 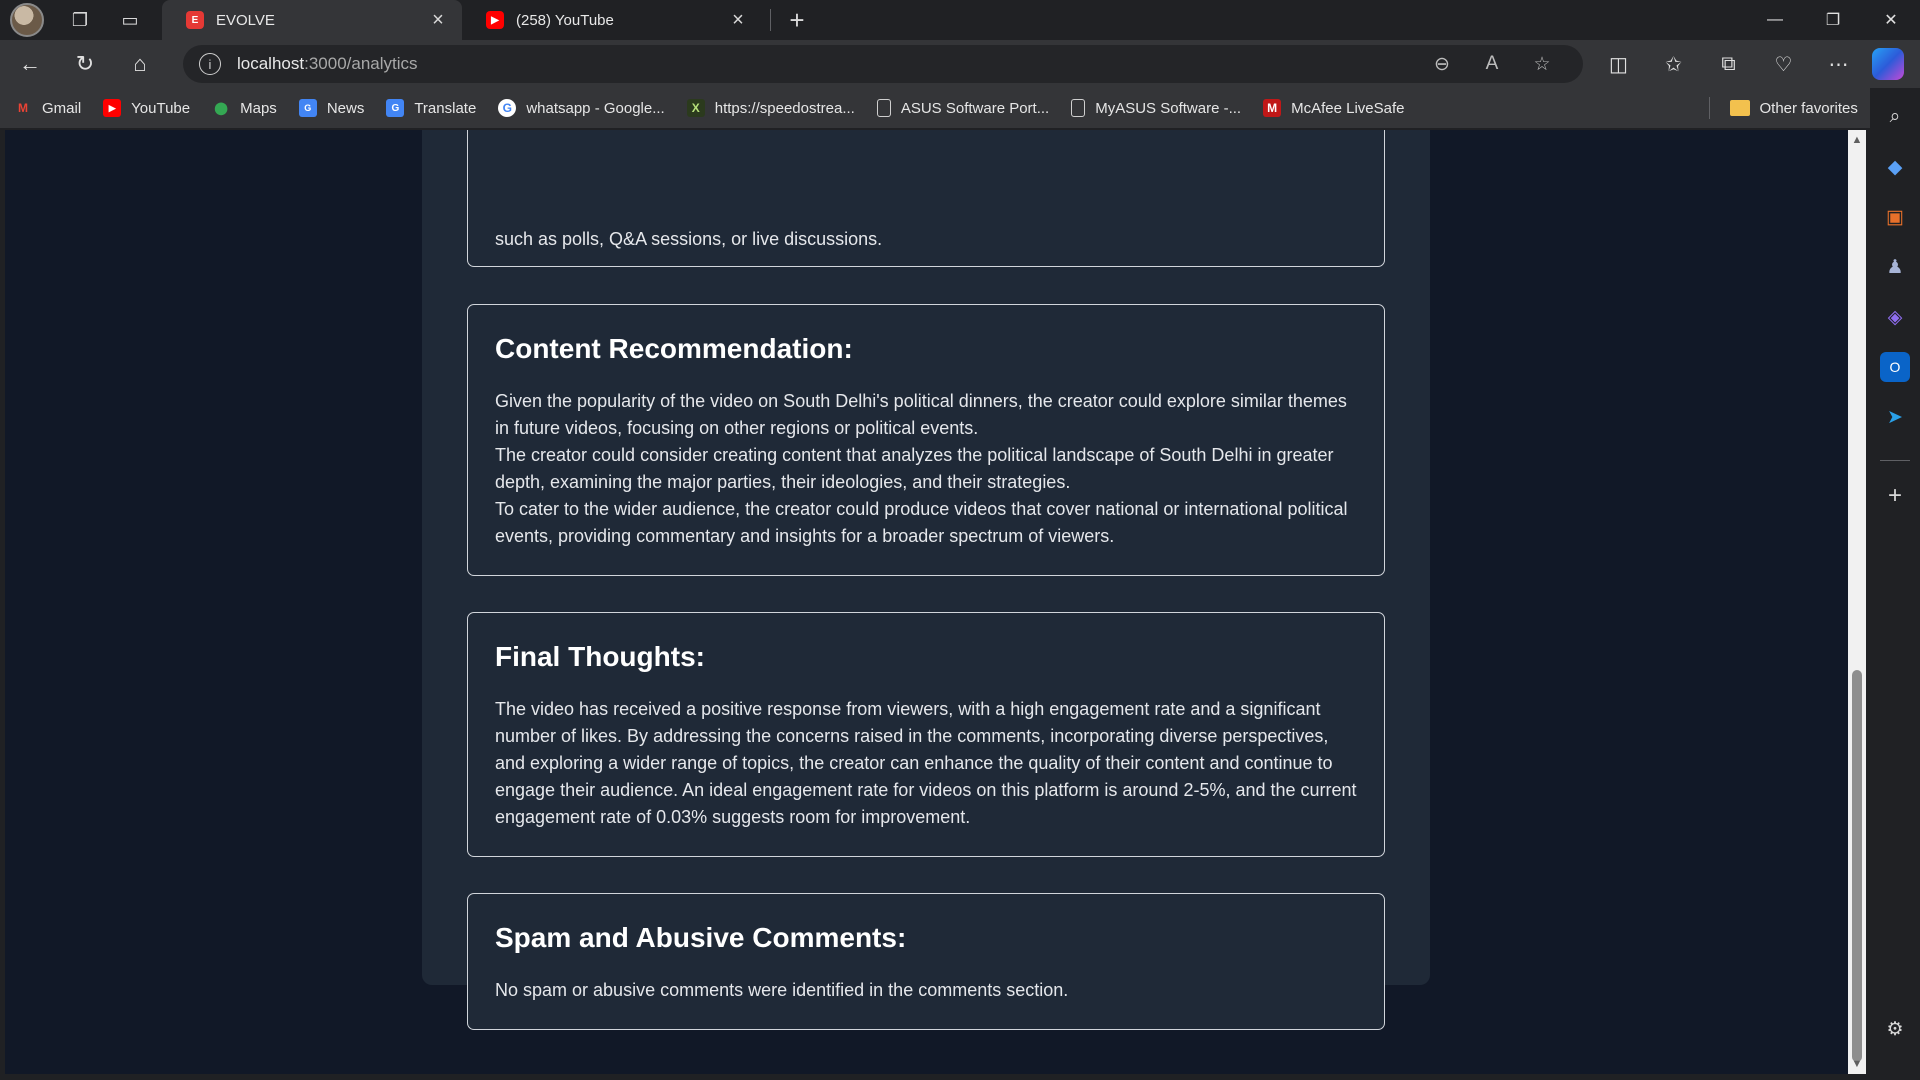 I want to click on folder-icon, so click(x=1739, y=108).